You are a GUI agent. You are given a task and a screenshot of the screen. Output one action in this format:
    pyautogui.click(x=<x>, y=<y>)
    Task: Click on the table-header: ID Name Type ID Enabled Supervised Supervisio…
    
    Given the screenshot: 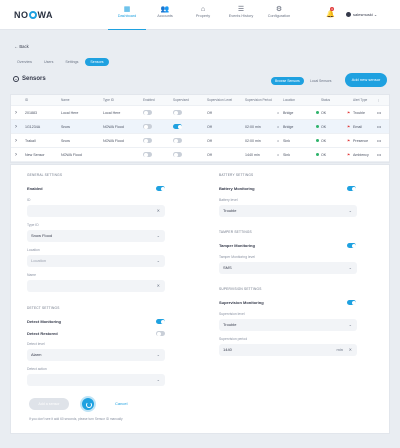 What is the action you would take?
    pyautogui.click(x=200, y=100)
    